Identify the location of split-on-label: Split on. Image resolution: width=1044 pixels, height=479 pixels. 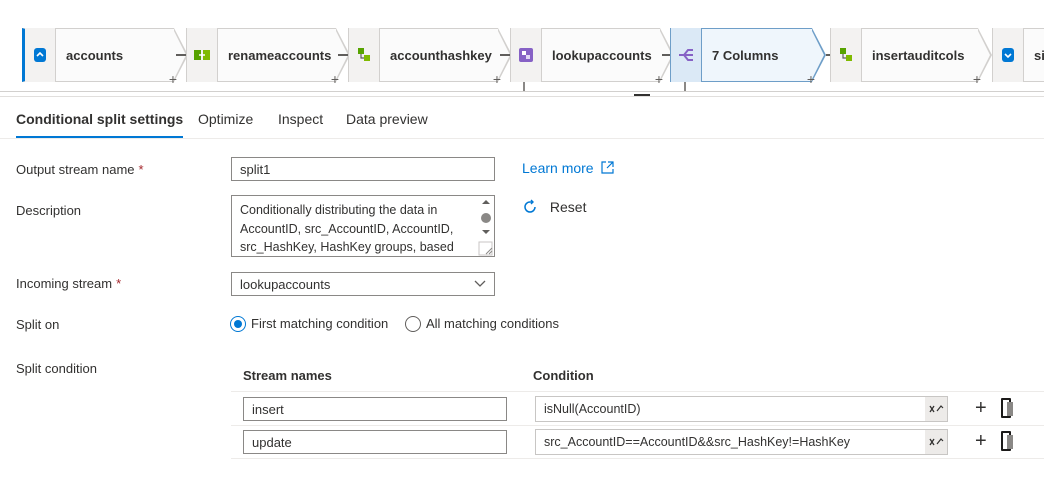
(38, 324).